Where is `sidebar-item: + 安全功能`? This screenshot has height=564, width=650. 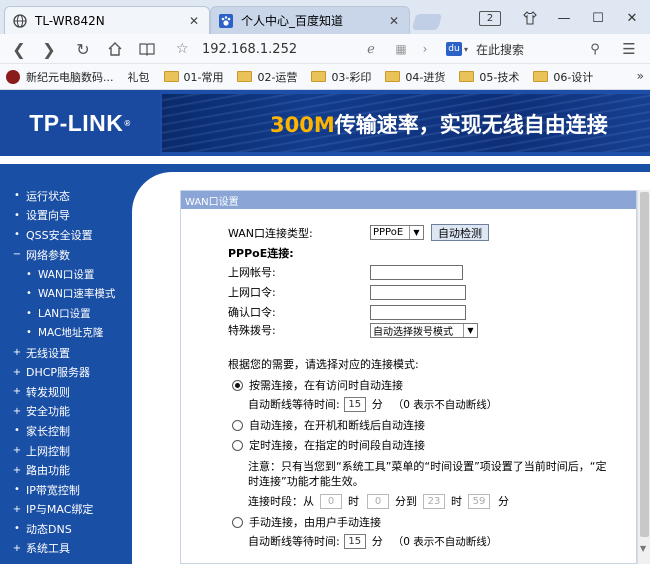 sidebar-item: + 安全功能 is located at coordinates (66, 412).